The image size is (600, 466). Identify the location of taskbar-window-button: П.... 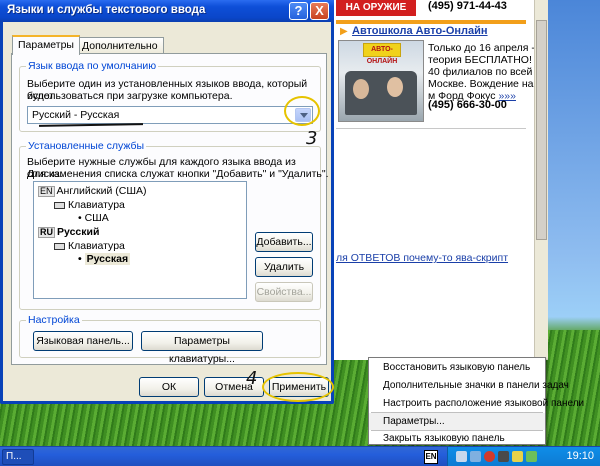
(18, 457).